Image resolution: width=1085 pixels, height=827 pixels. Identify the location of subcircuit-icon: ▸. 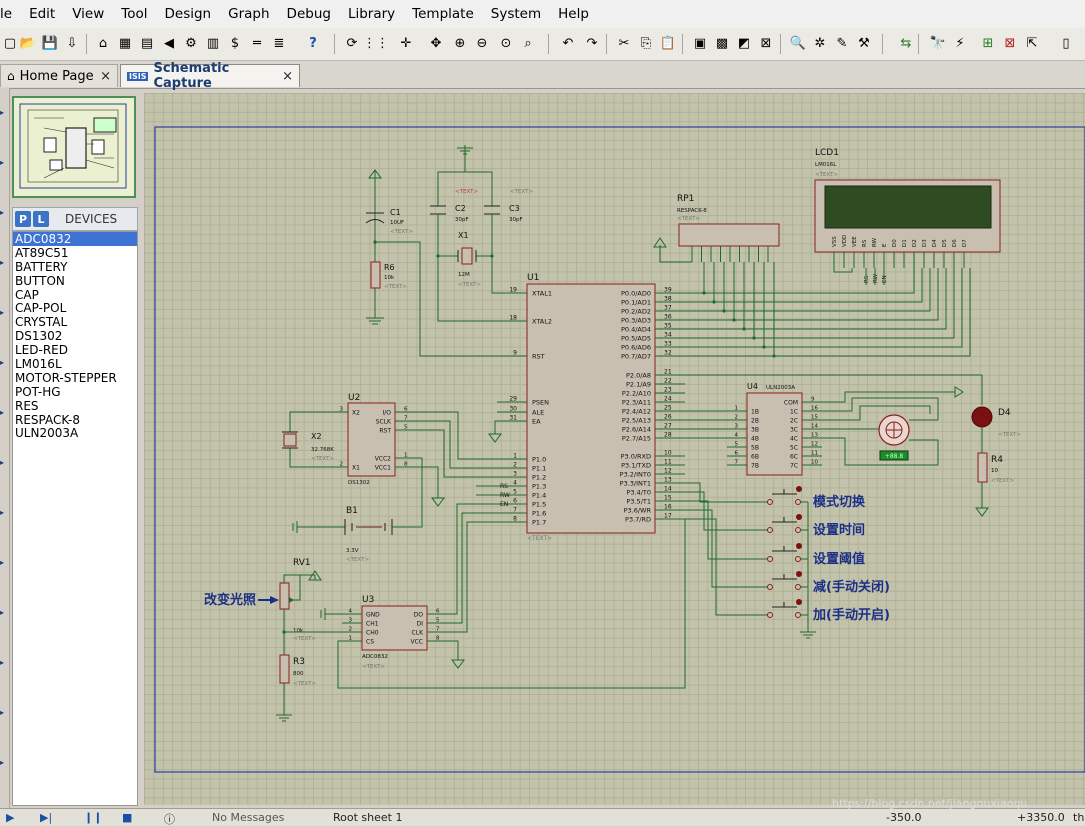
(4, 415).